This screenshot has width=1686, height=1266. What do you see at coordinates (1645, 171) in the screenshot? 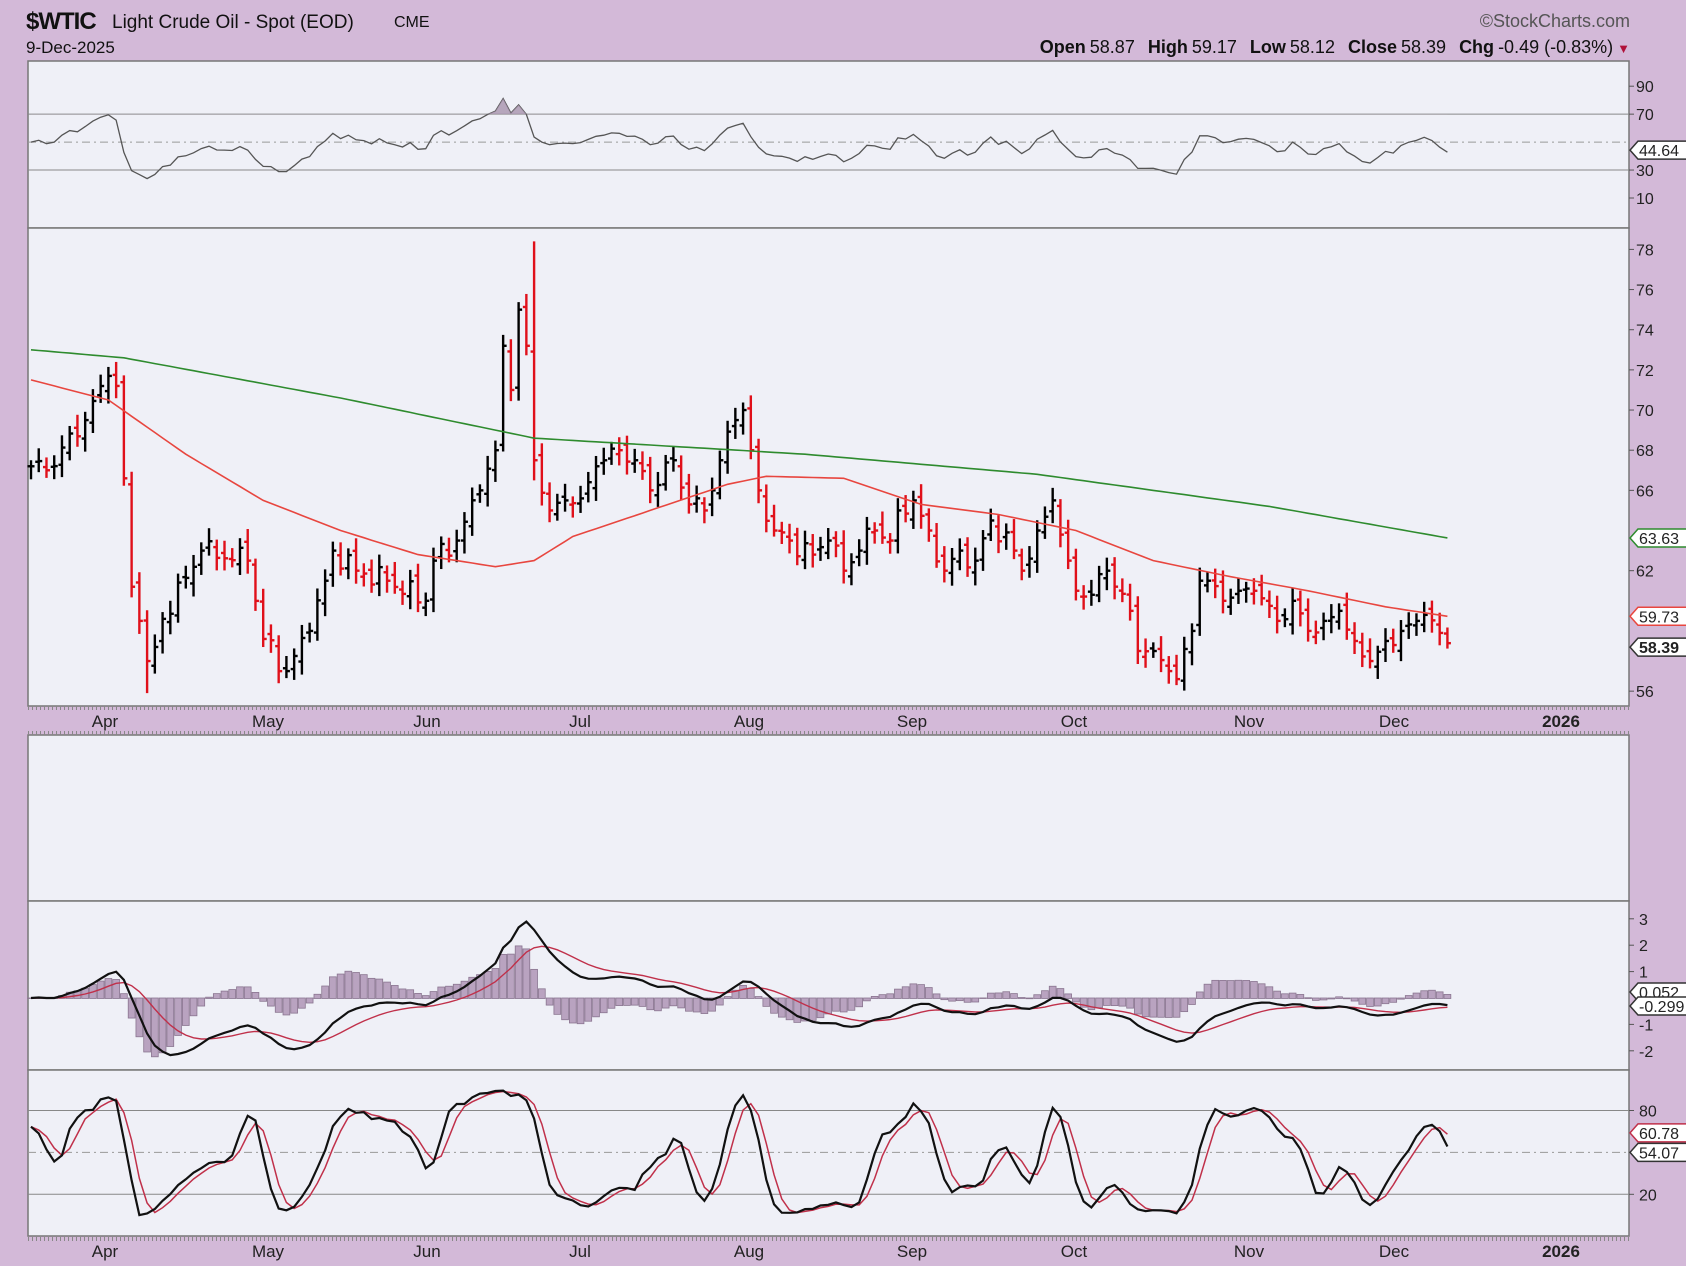
I see `rsi-tick-label: 30` at bounding box center [1645, 171].